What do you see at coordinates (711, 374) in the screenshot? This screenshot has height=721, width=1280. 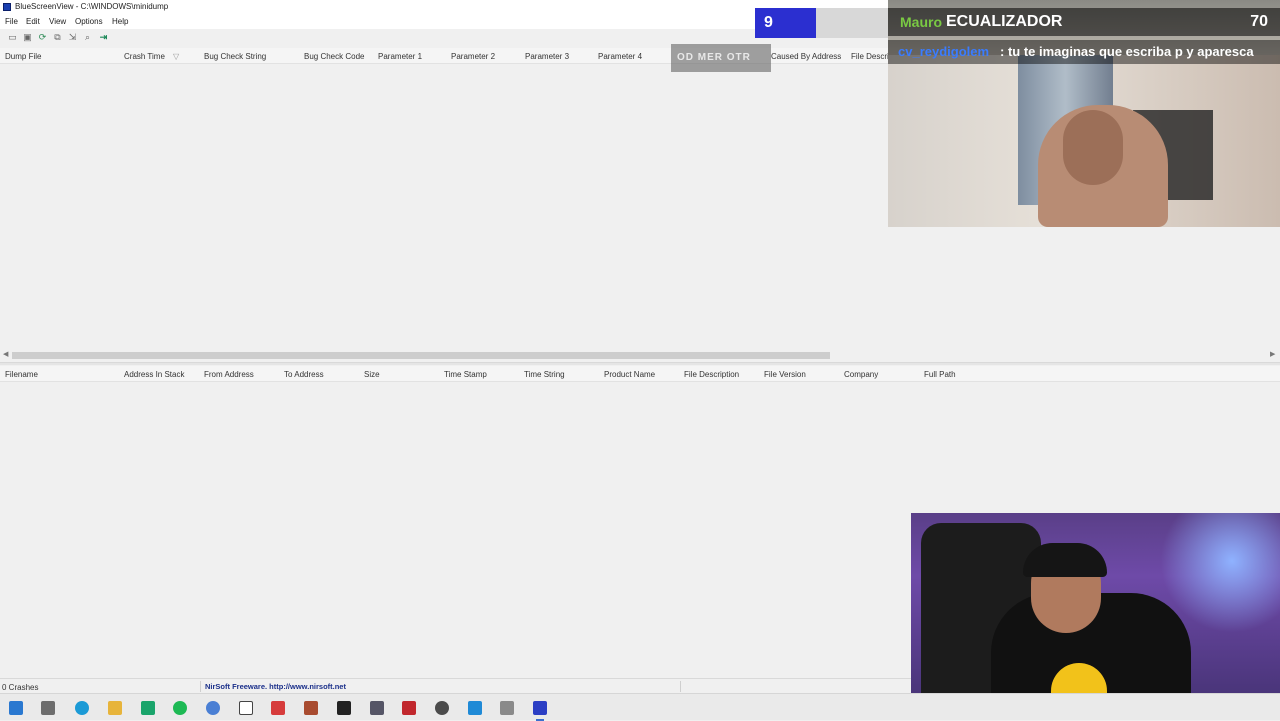 I see `column-file-description: File Description` at bounding box center [711, 374].